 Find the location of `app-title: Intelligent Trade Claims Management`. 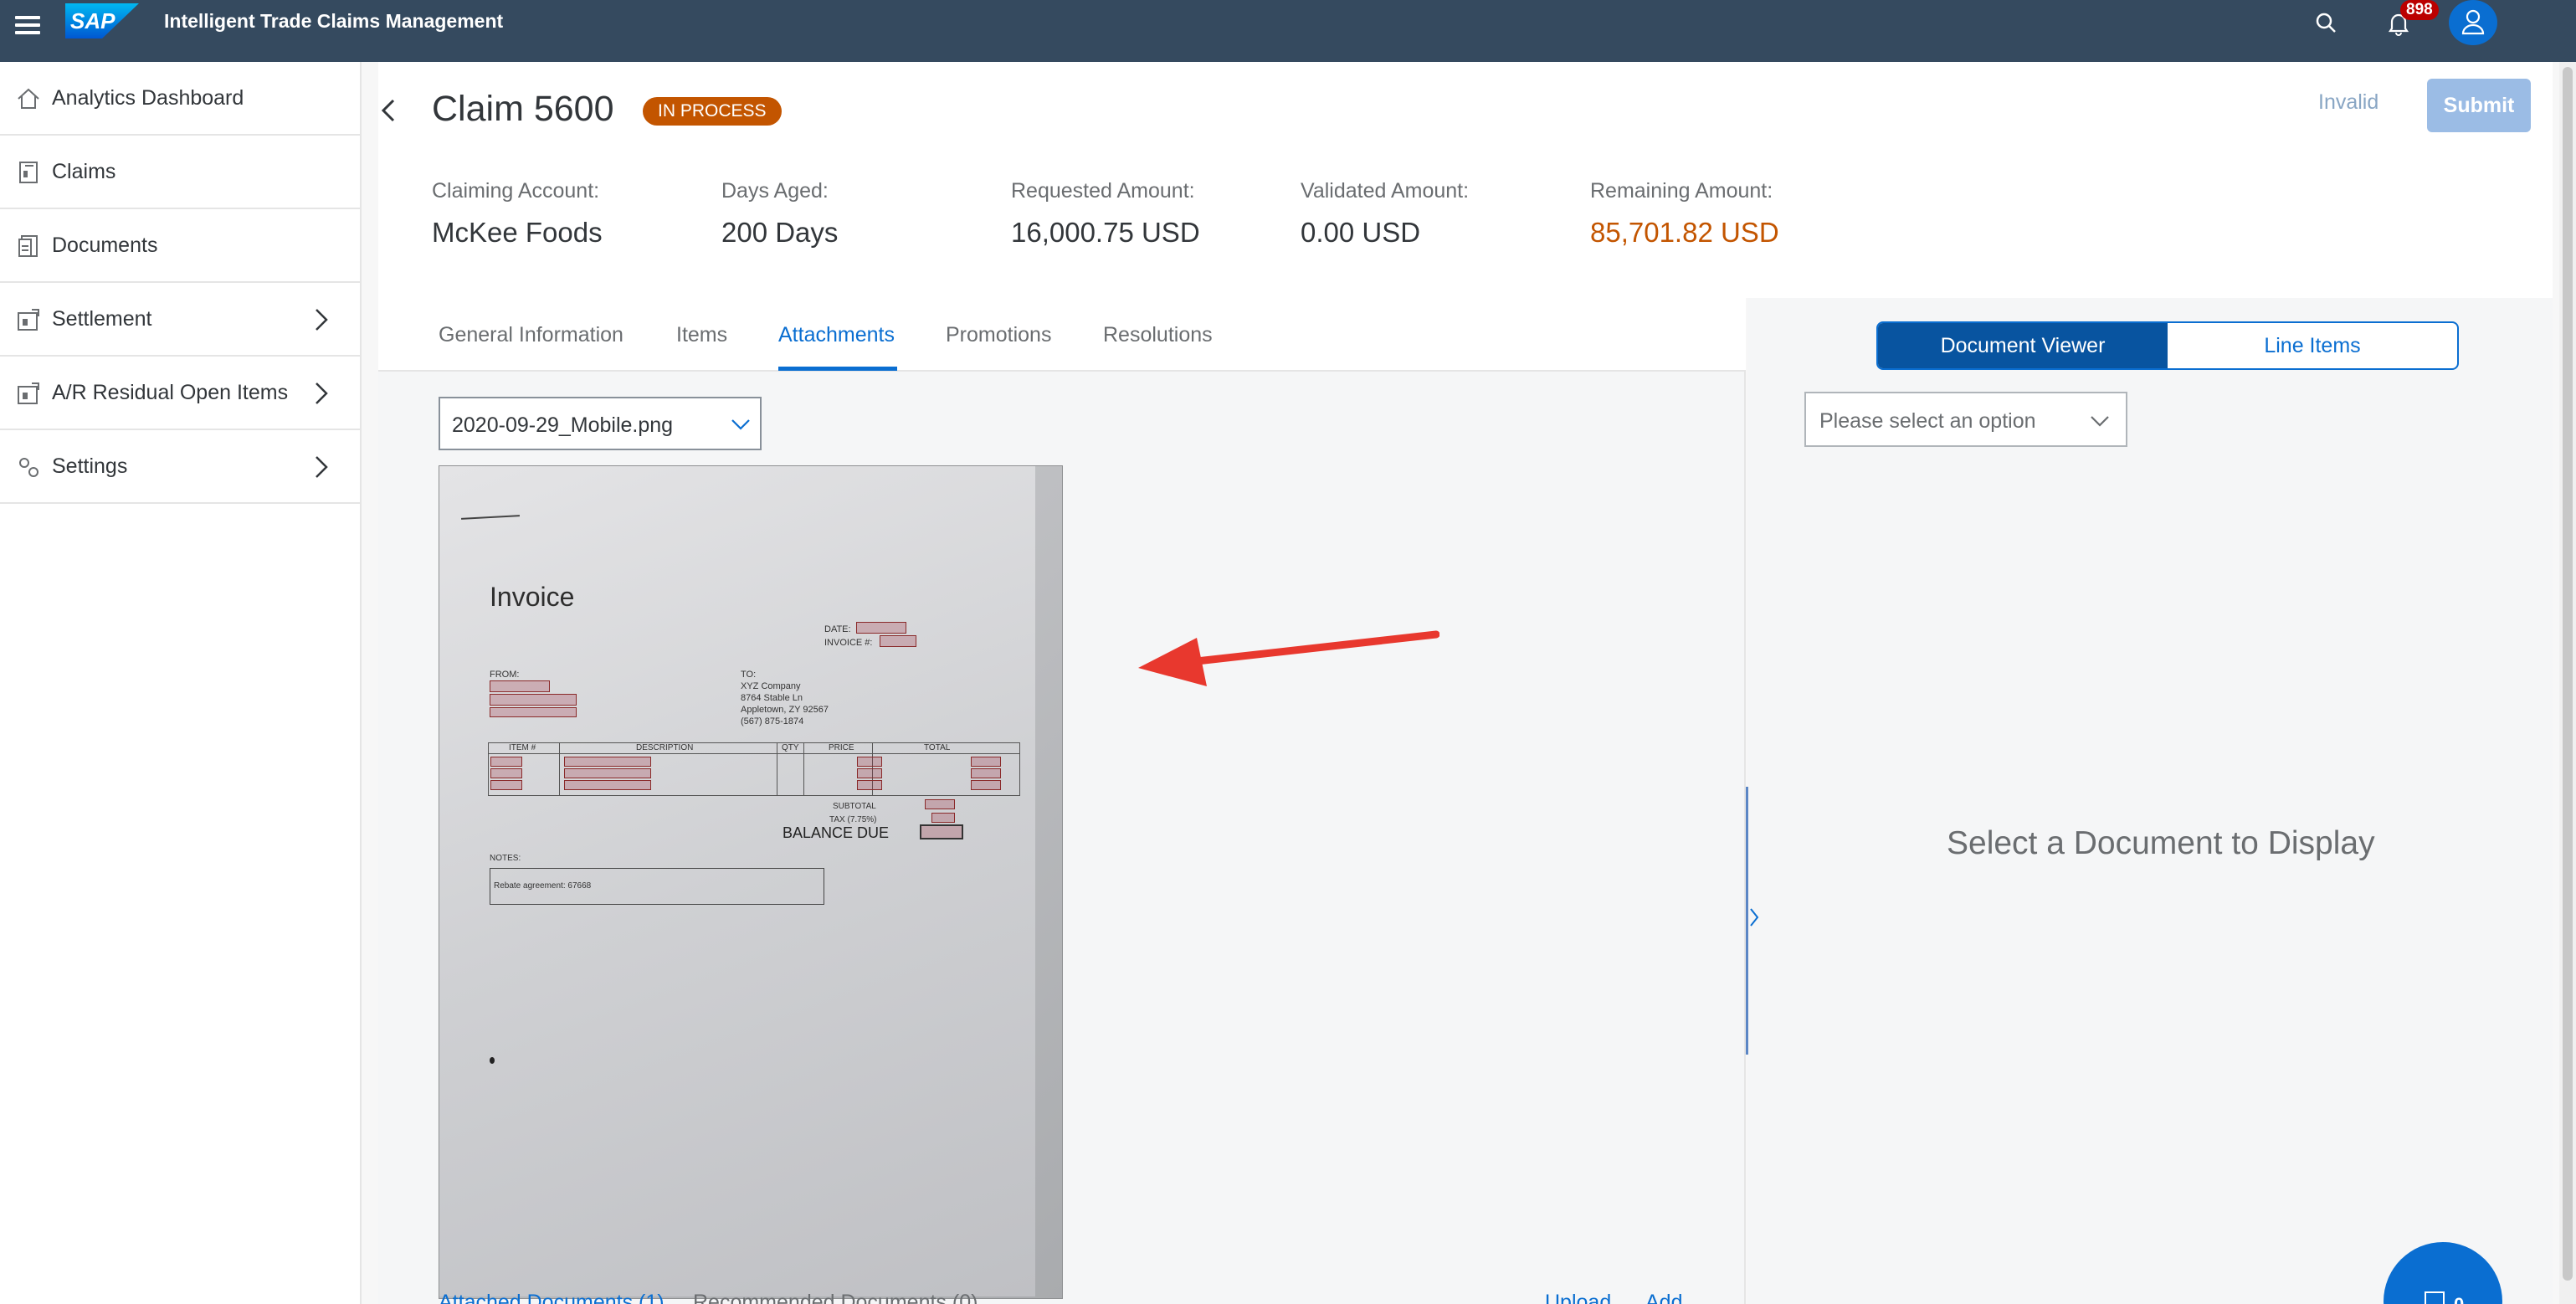

app-title: Intelligent Trade Claims Management is located at coordinates (334, 21).